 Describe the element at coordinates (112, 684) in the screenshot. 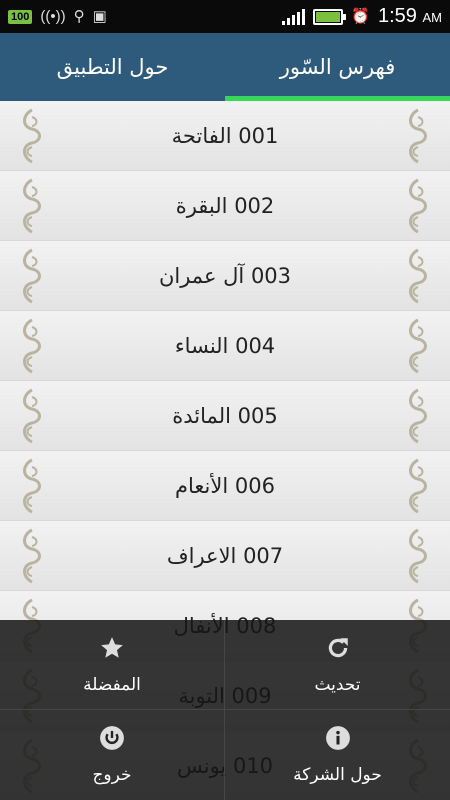

I see `menu-favorites-label: المفضلة` at that location.